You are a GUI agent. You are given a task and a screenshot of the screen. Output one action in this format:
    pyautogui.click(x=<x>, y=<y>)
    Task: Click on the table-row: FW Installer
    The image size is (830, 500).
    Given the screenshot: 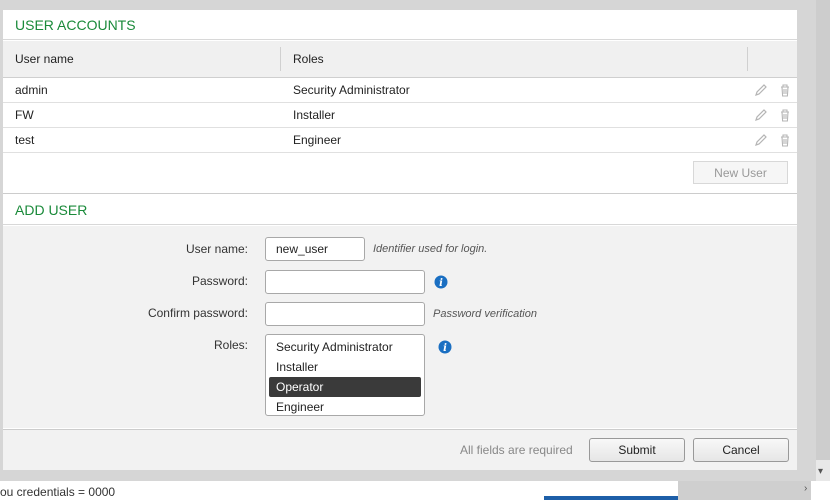 What is the action you would take?
    pyautogui.click(x=400, y=115)
    